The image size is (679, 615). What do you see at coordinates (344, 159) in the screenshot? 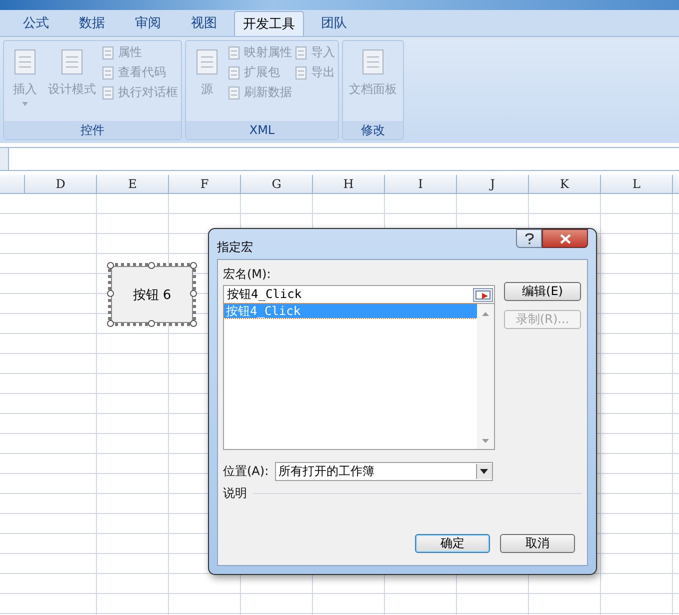
I see `formula-field` at bounding box center [344, 159].